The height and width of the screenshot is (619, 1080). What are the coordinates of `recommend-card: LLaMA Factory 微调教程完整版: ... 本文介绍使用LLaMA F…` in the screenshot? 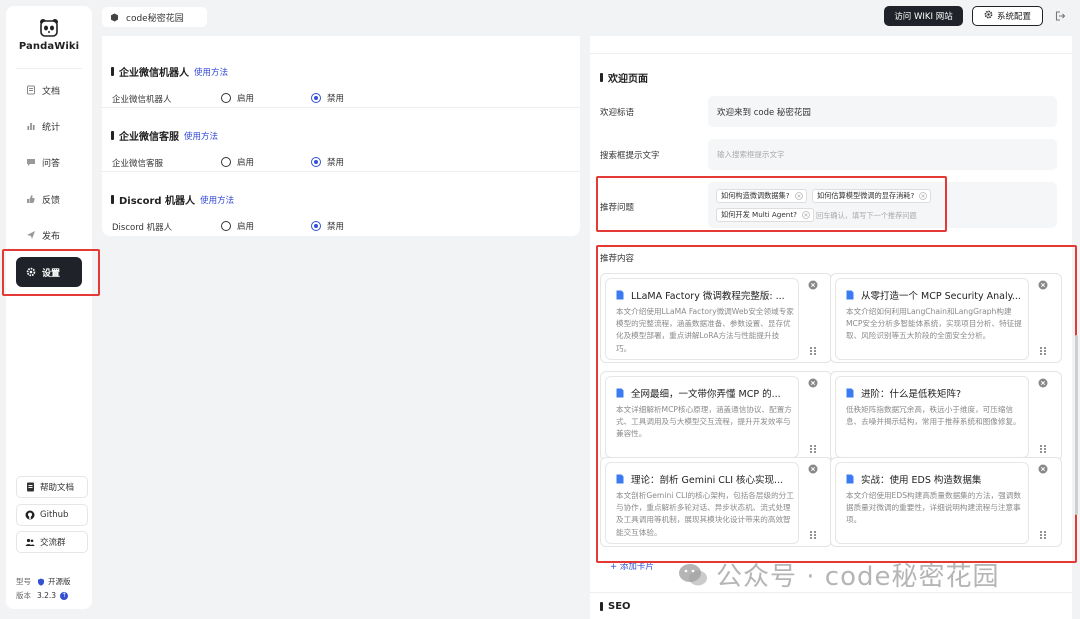 It's located at (716, 318).